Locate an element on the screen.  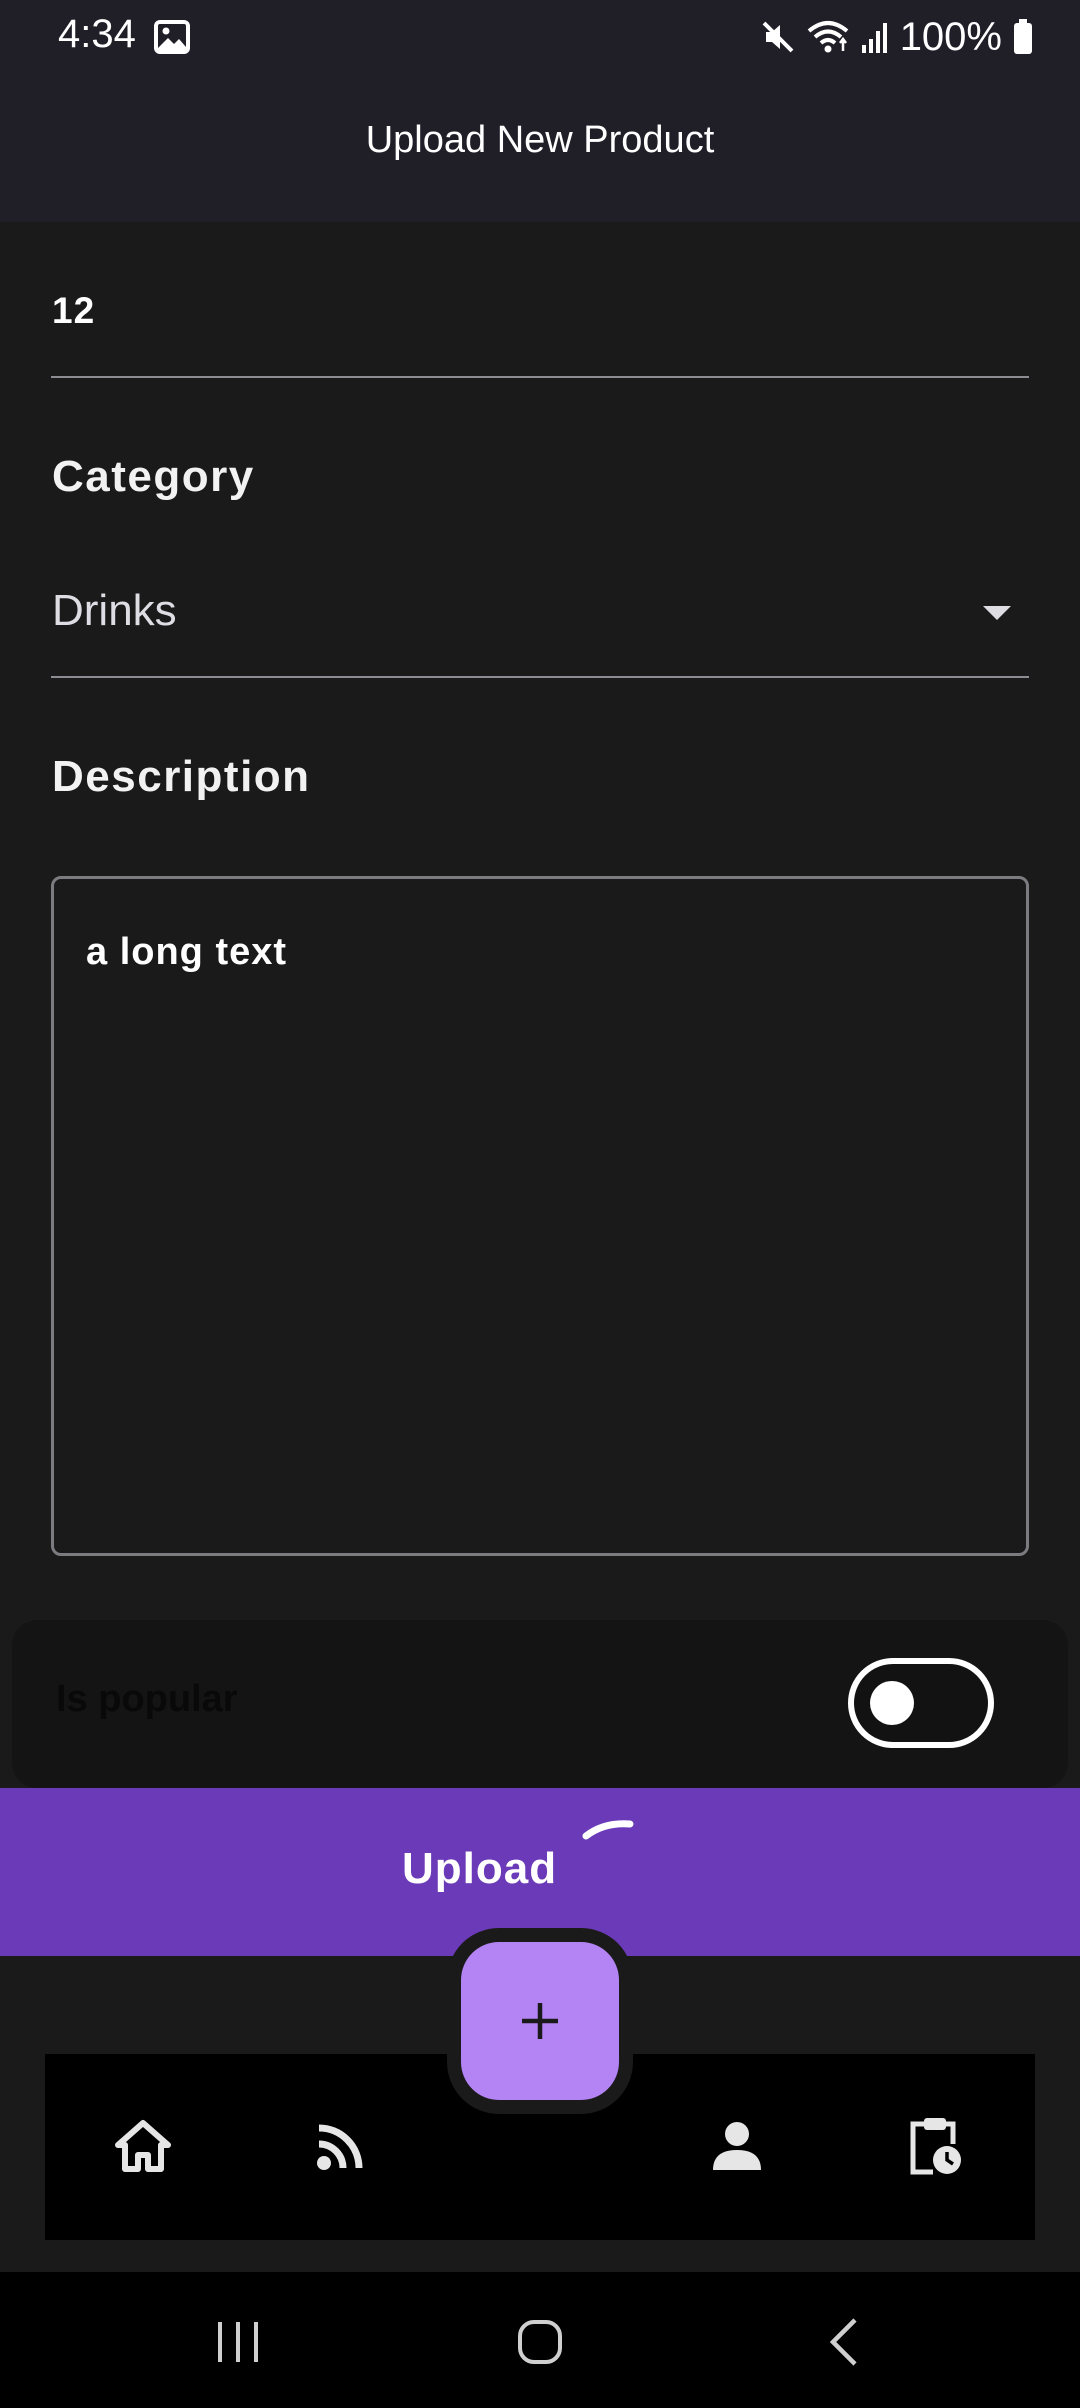
nav-profile is located at coordinates (737, 2146).